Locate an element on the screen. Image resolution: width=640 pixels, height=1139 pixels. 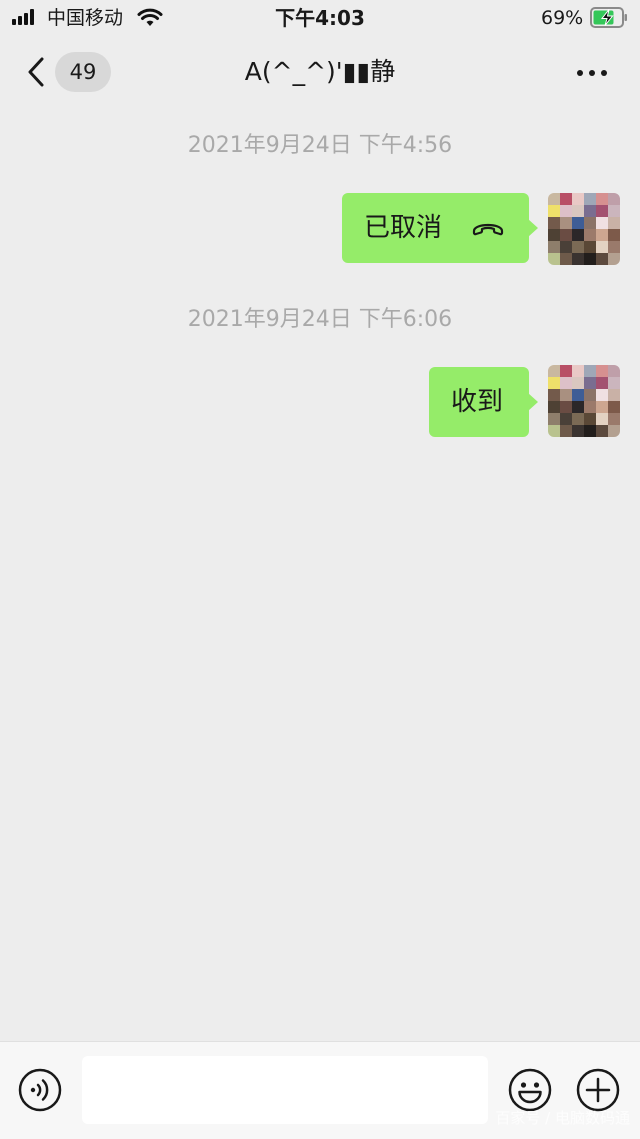
plus-icon is located at coordinates (598, 1090).